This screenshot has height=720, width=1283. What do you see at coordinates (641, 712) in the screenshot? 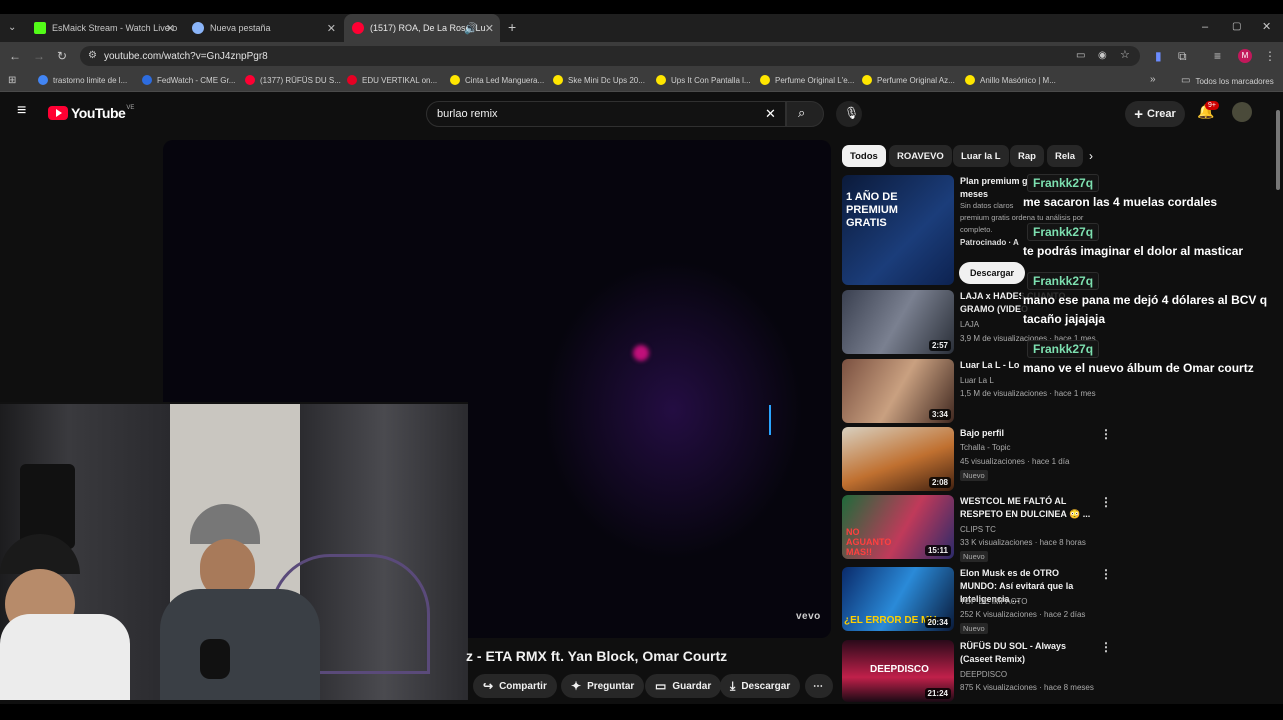
I see `window-bottom-edge` at bounding box center [641, 712].